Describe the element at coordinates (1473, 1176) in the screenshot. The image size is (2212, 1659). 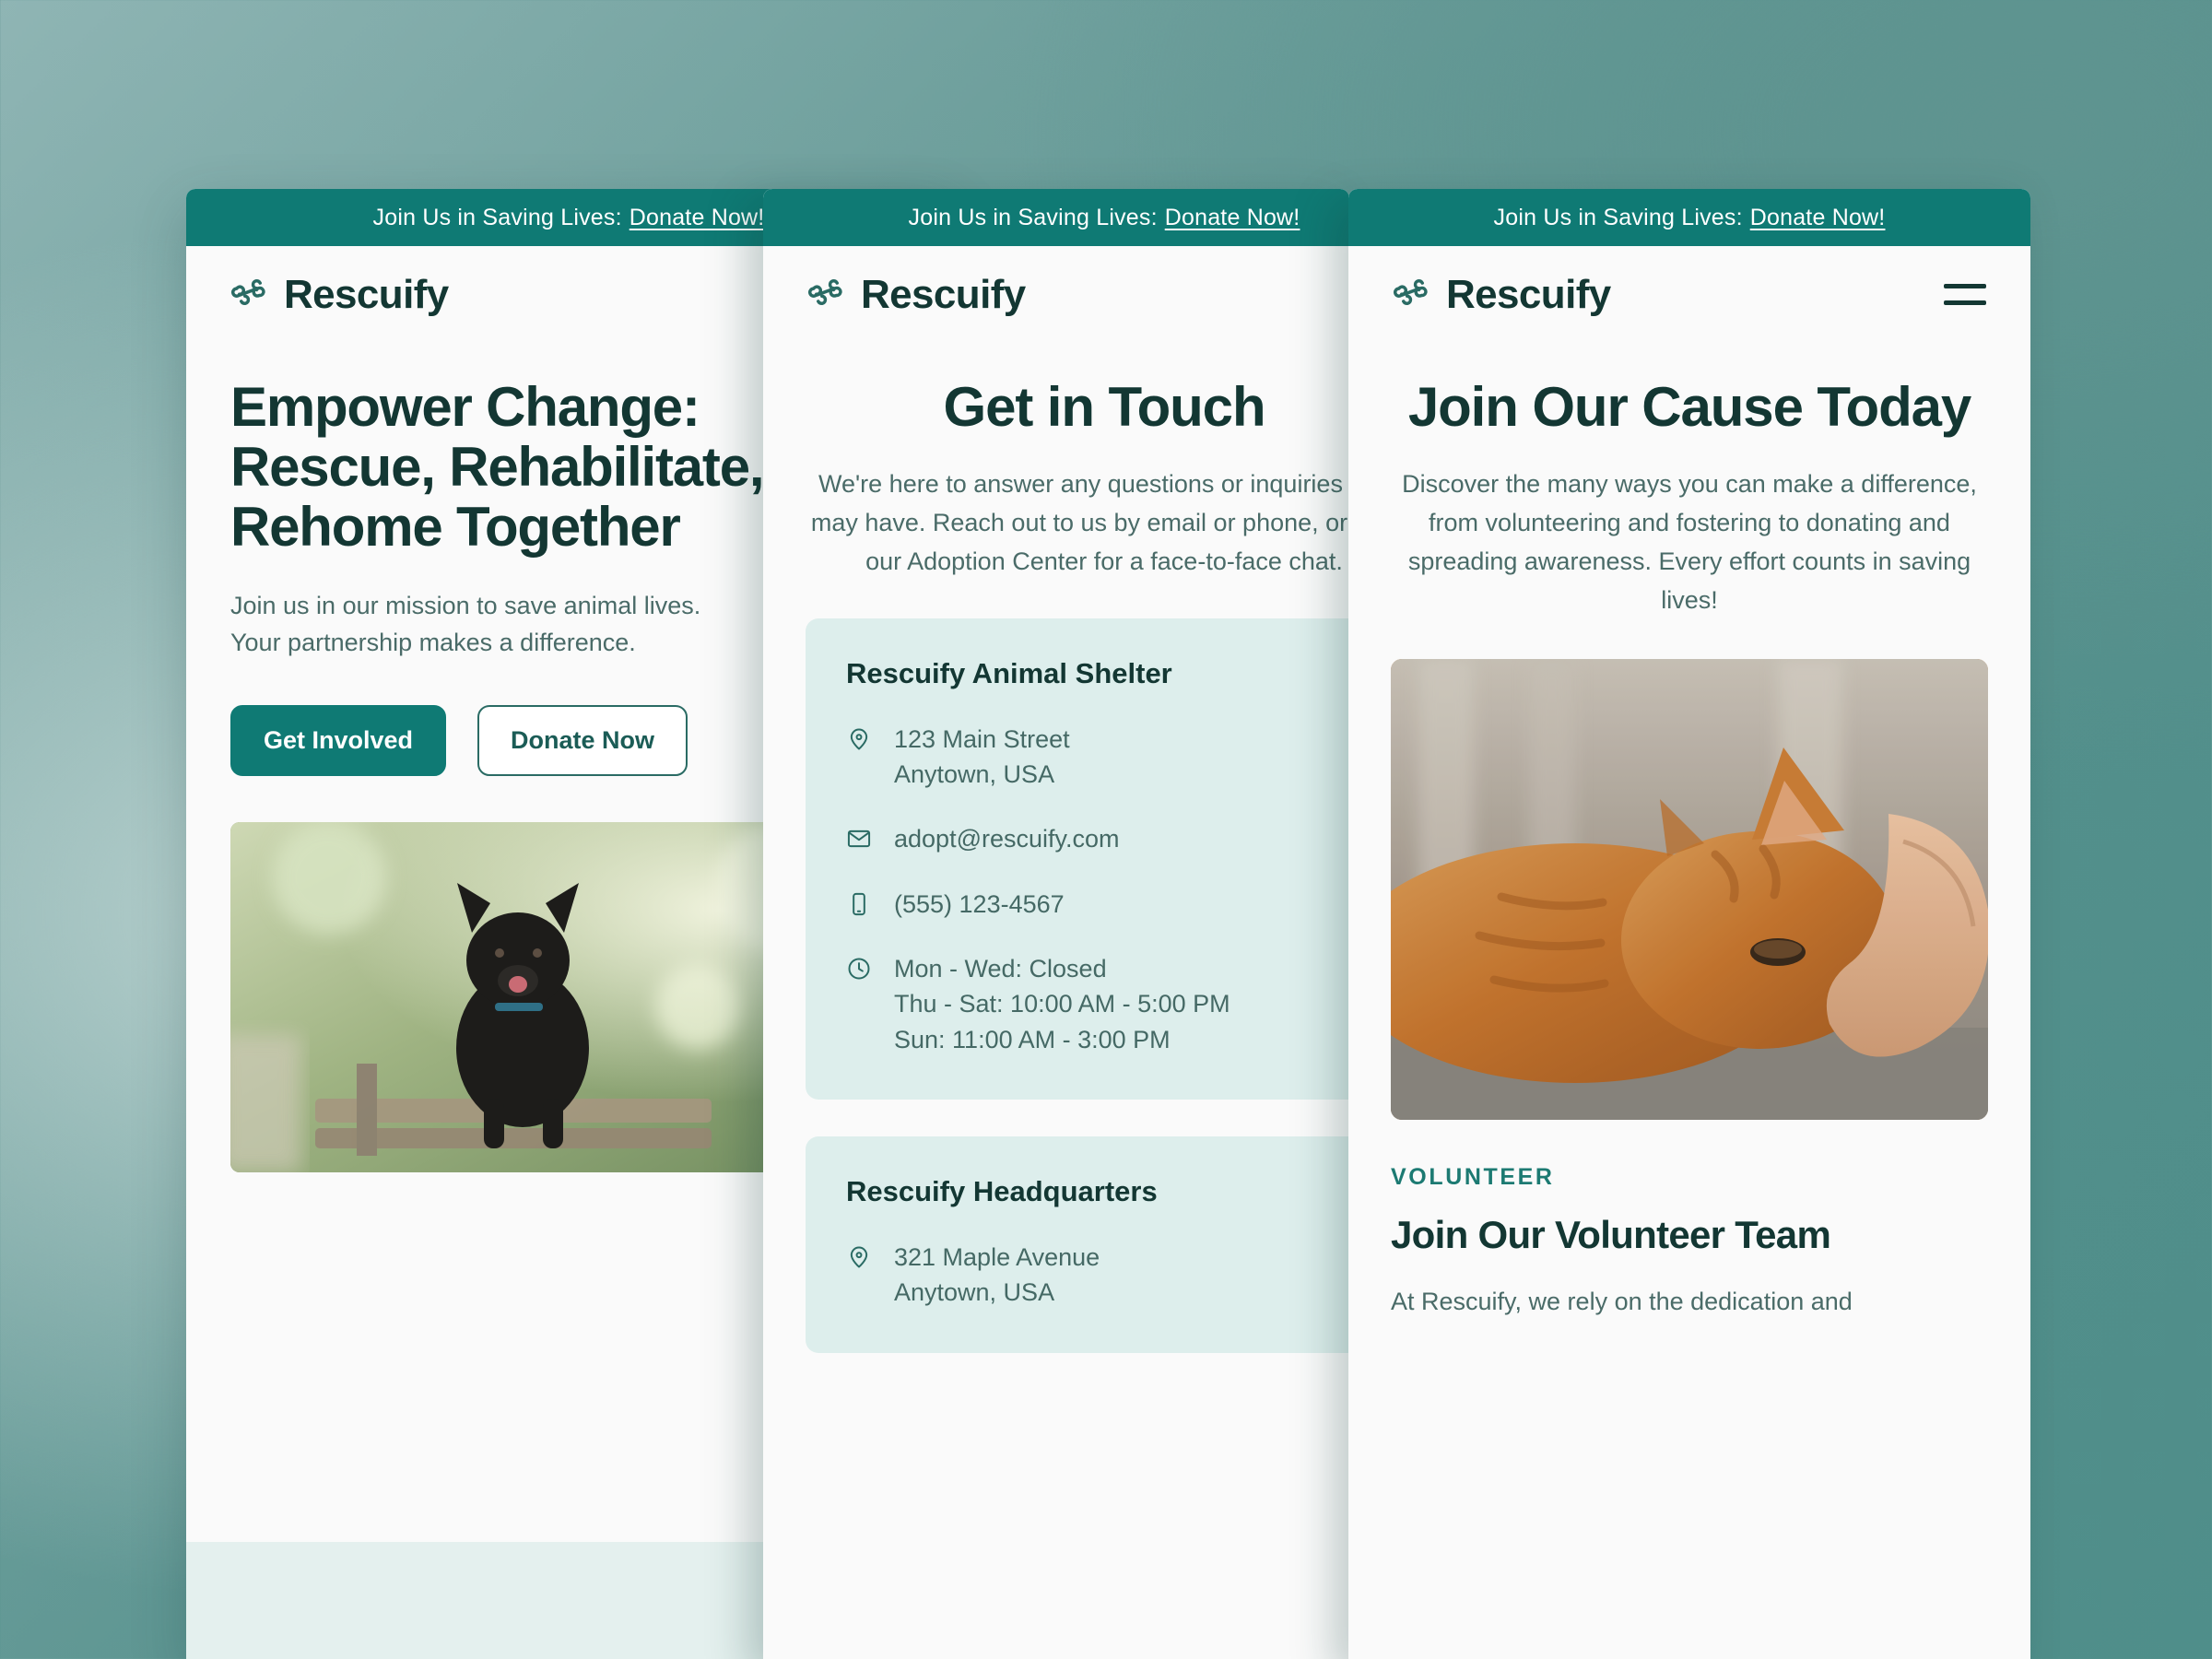
I see `section-eyebrow: VOLUNTEER` at that location.